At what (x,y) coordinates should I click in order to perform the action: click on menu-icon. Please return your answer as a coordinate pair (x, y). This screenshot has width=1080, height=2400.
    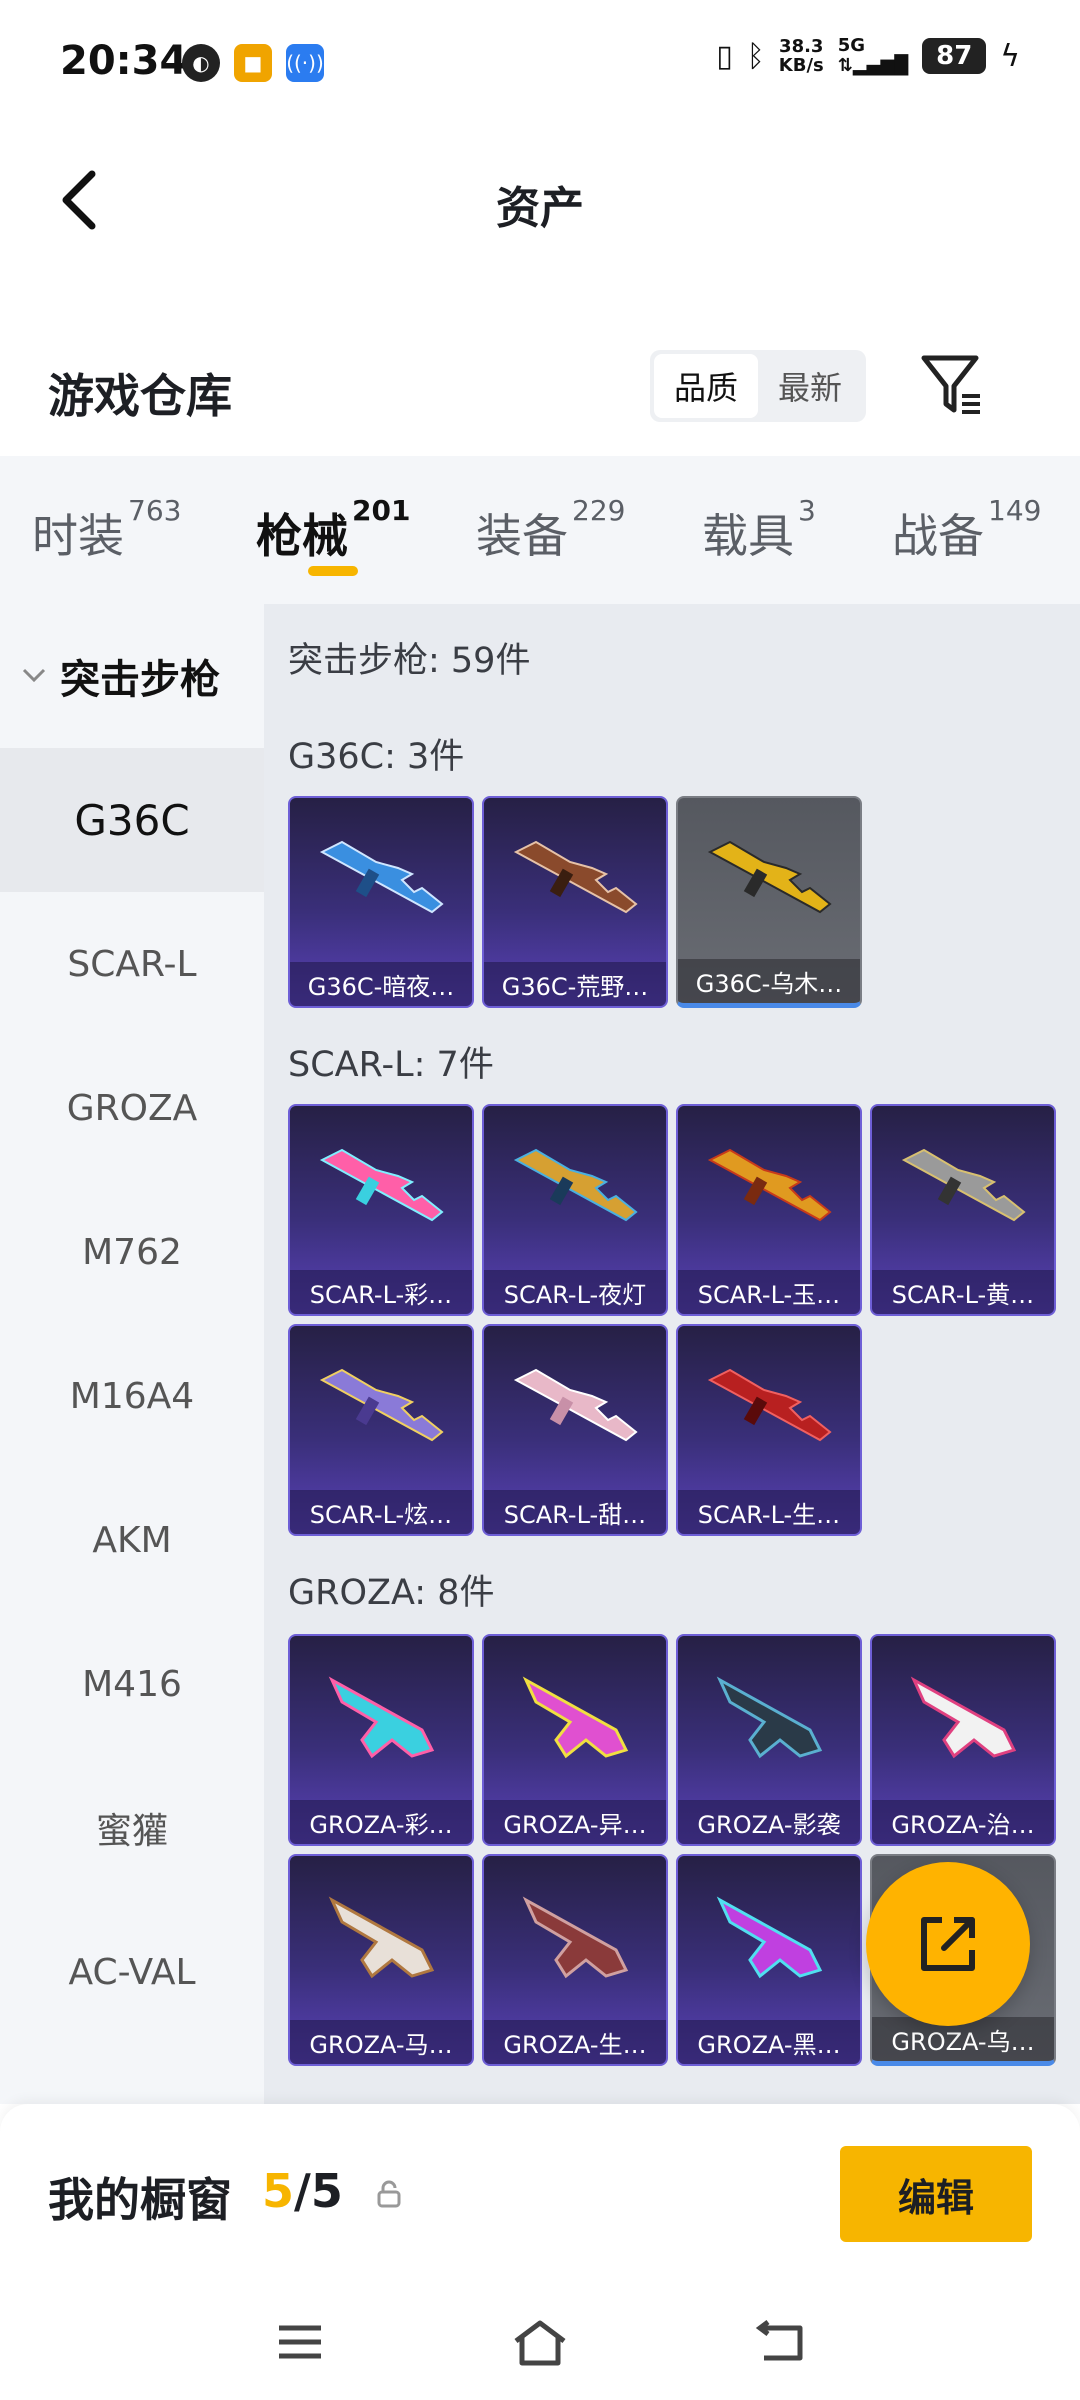
    Looking at the image, I should click on (300, 2342).